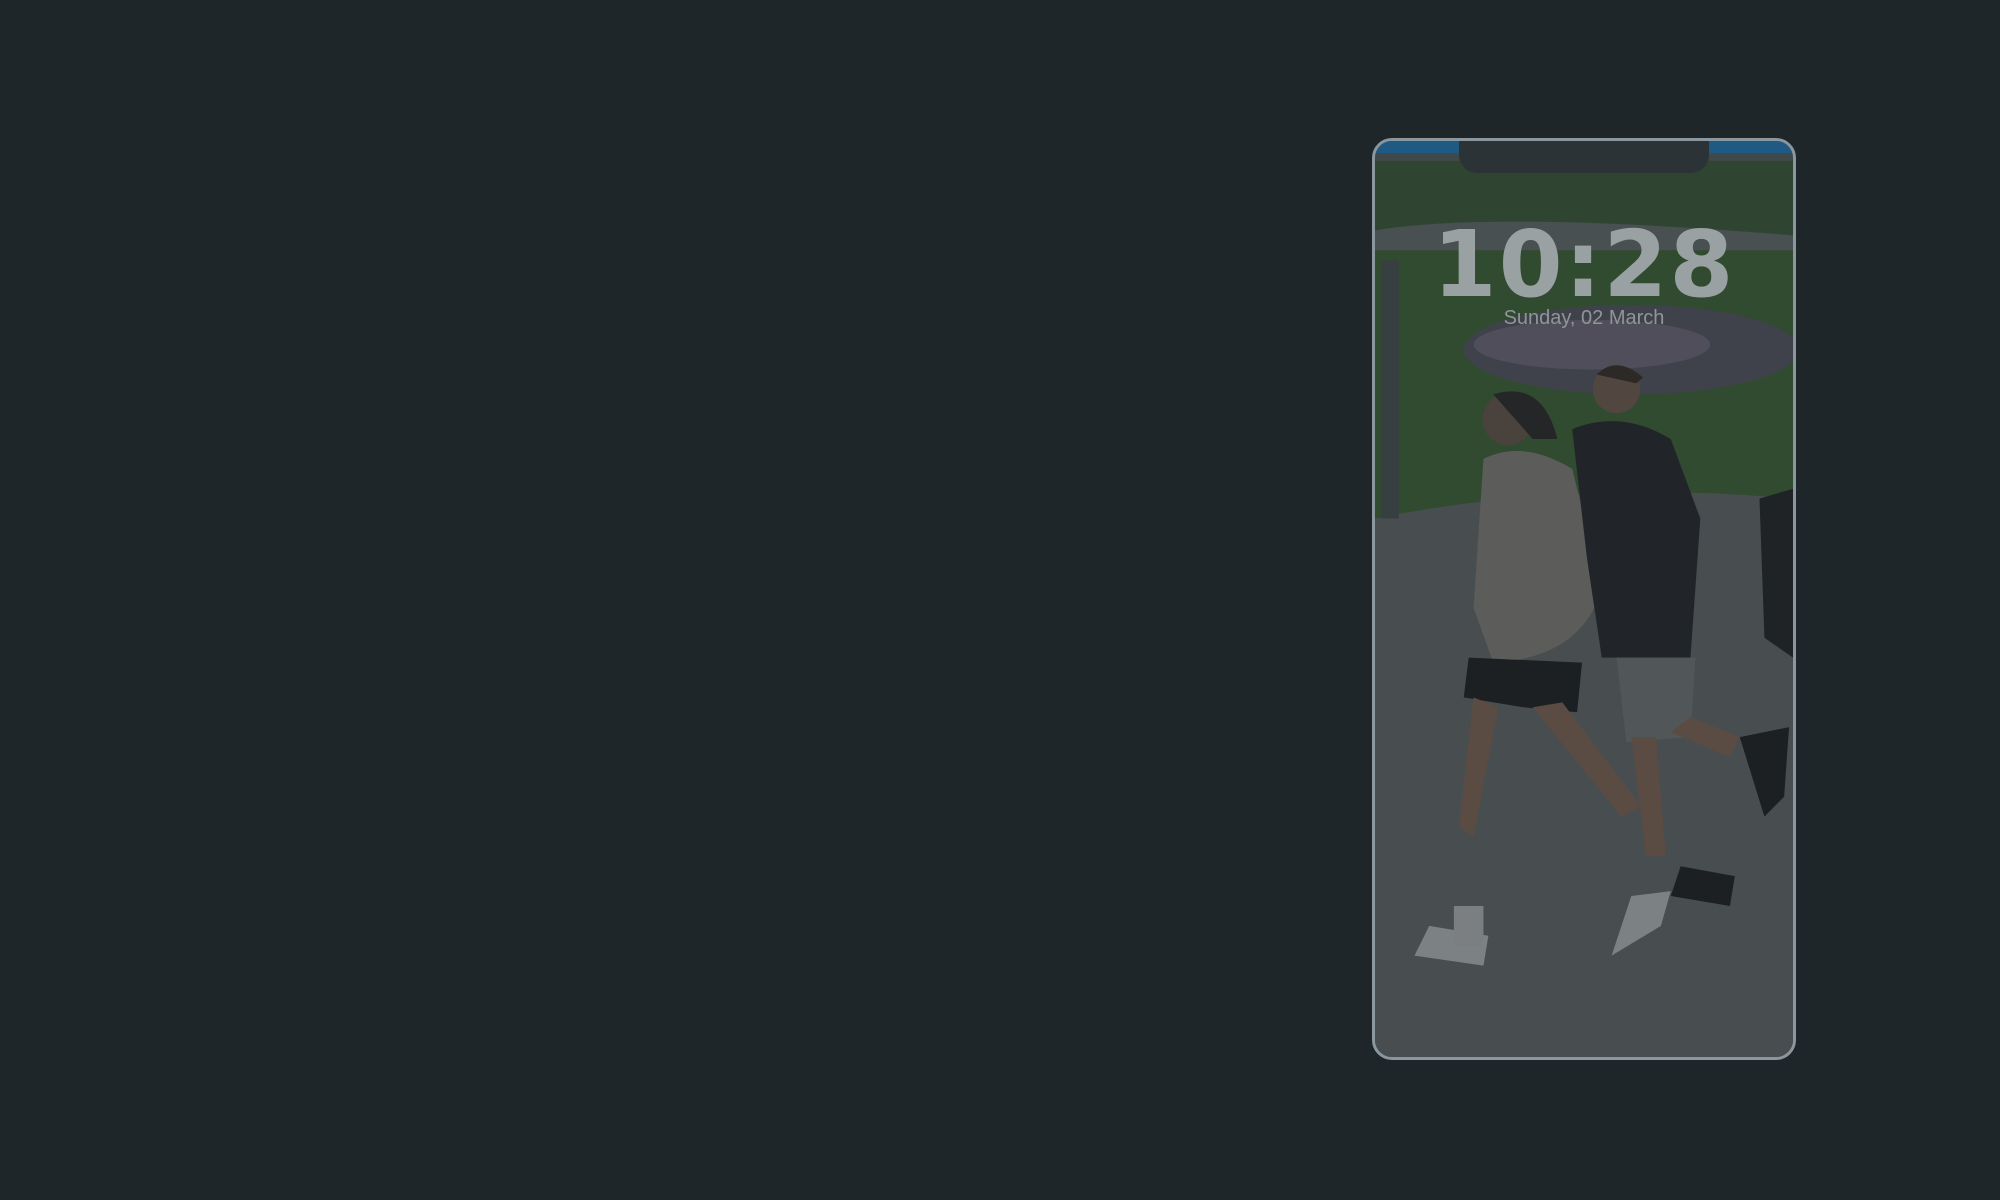 The height and width of the screenshot is (1200, 2000). Describe the element at coordinates (1584, 157) in the screenshot. I see `notch` at that location.